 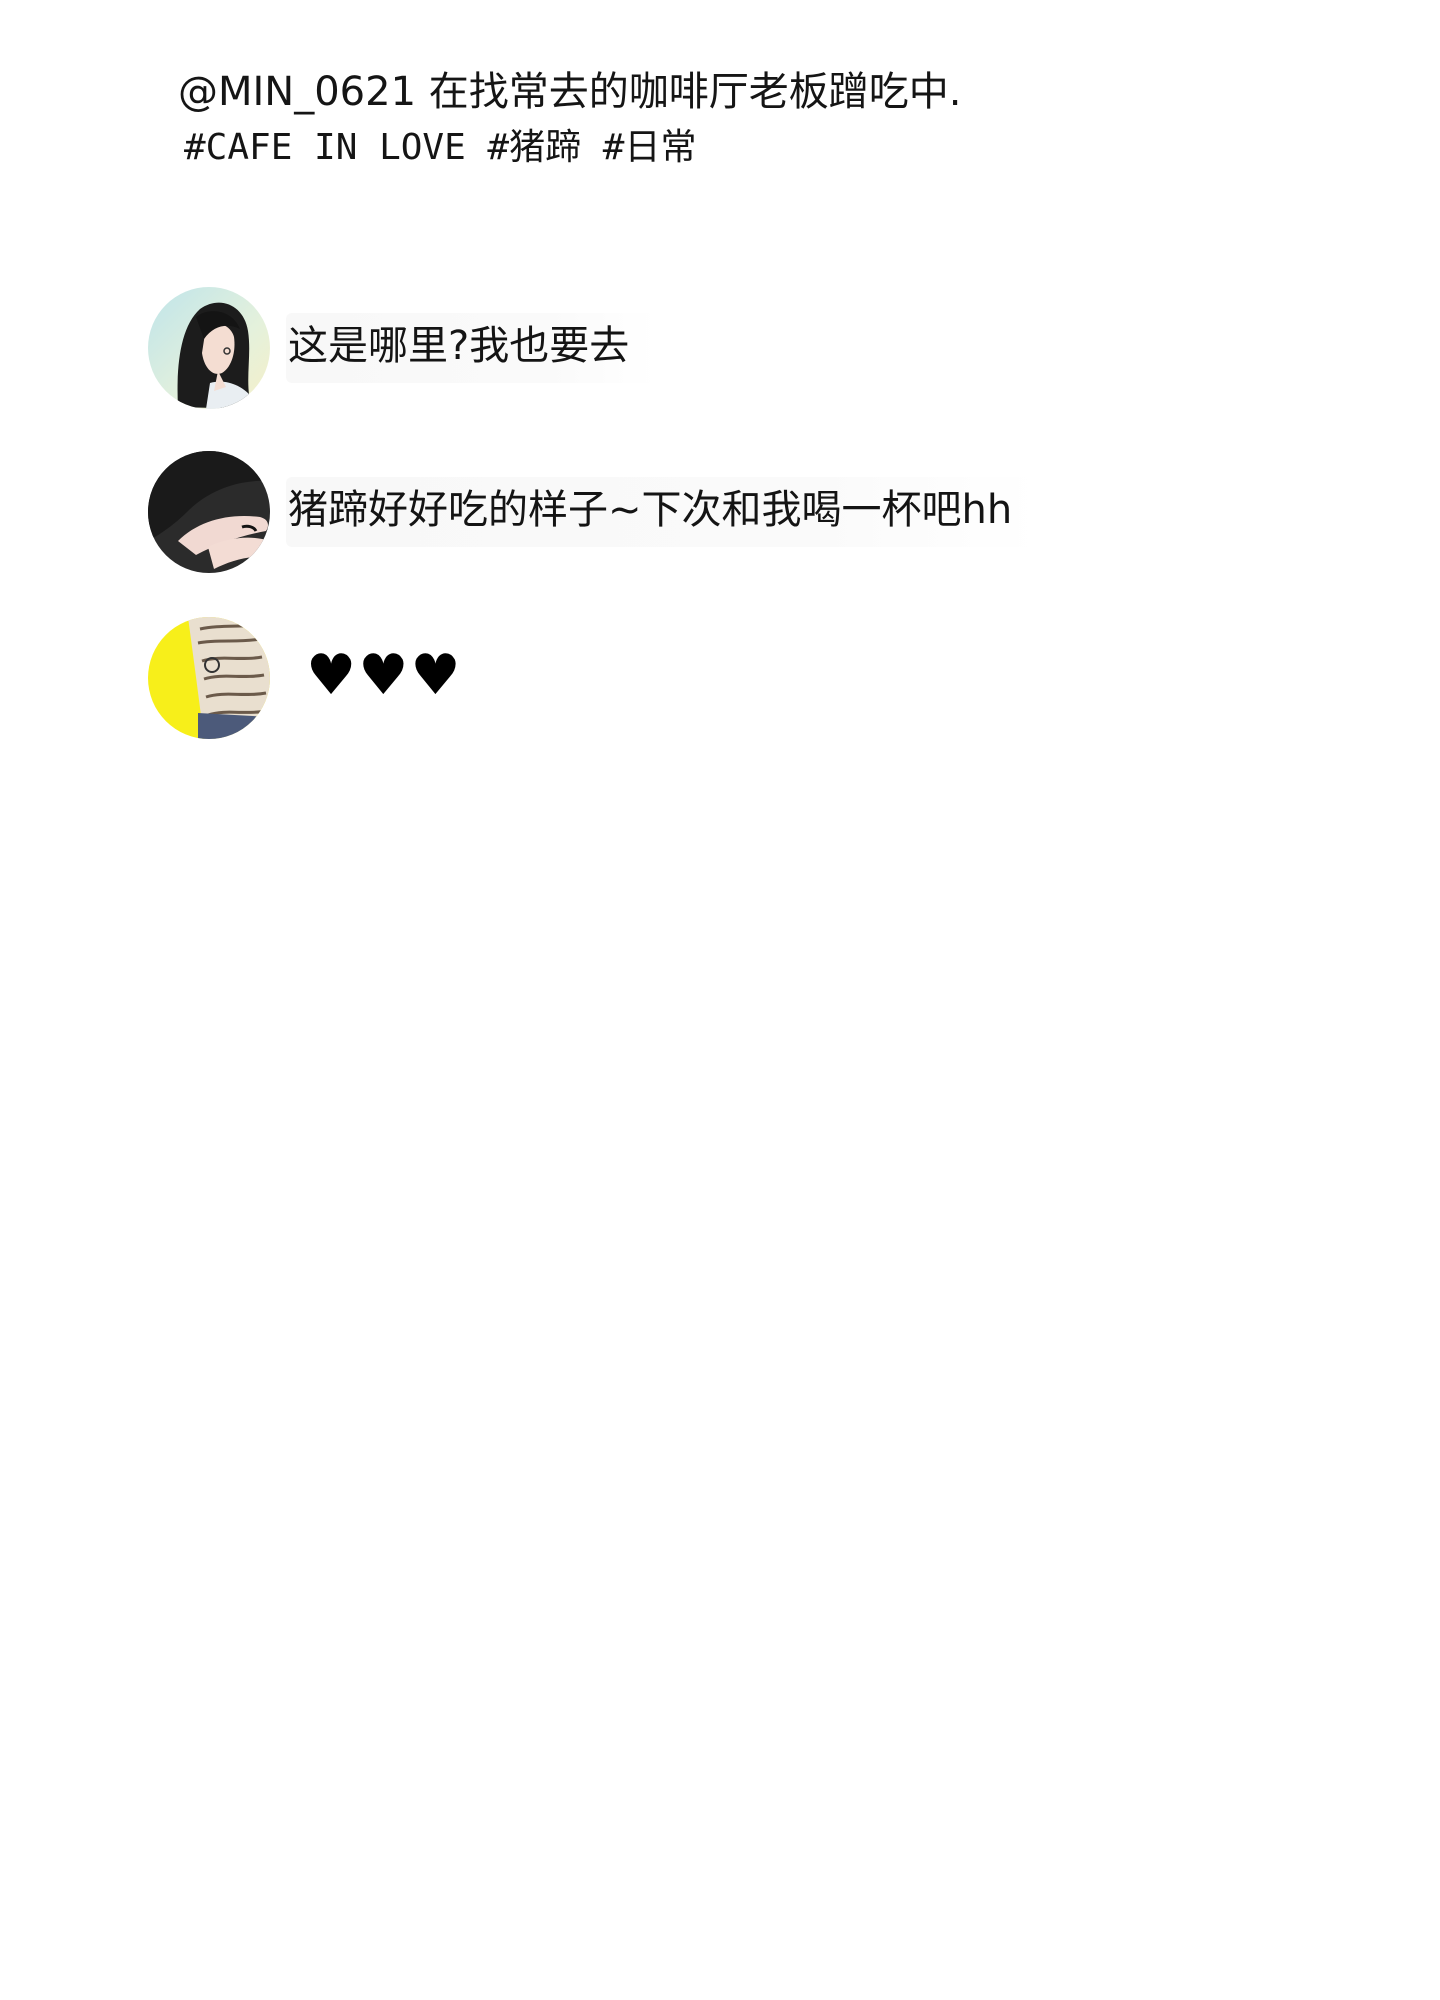 I want to click on comment-item: 猪蹄好好吃的样子~下次和我喝一杯吧hh, so click(x=594, y=512).